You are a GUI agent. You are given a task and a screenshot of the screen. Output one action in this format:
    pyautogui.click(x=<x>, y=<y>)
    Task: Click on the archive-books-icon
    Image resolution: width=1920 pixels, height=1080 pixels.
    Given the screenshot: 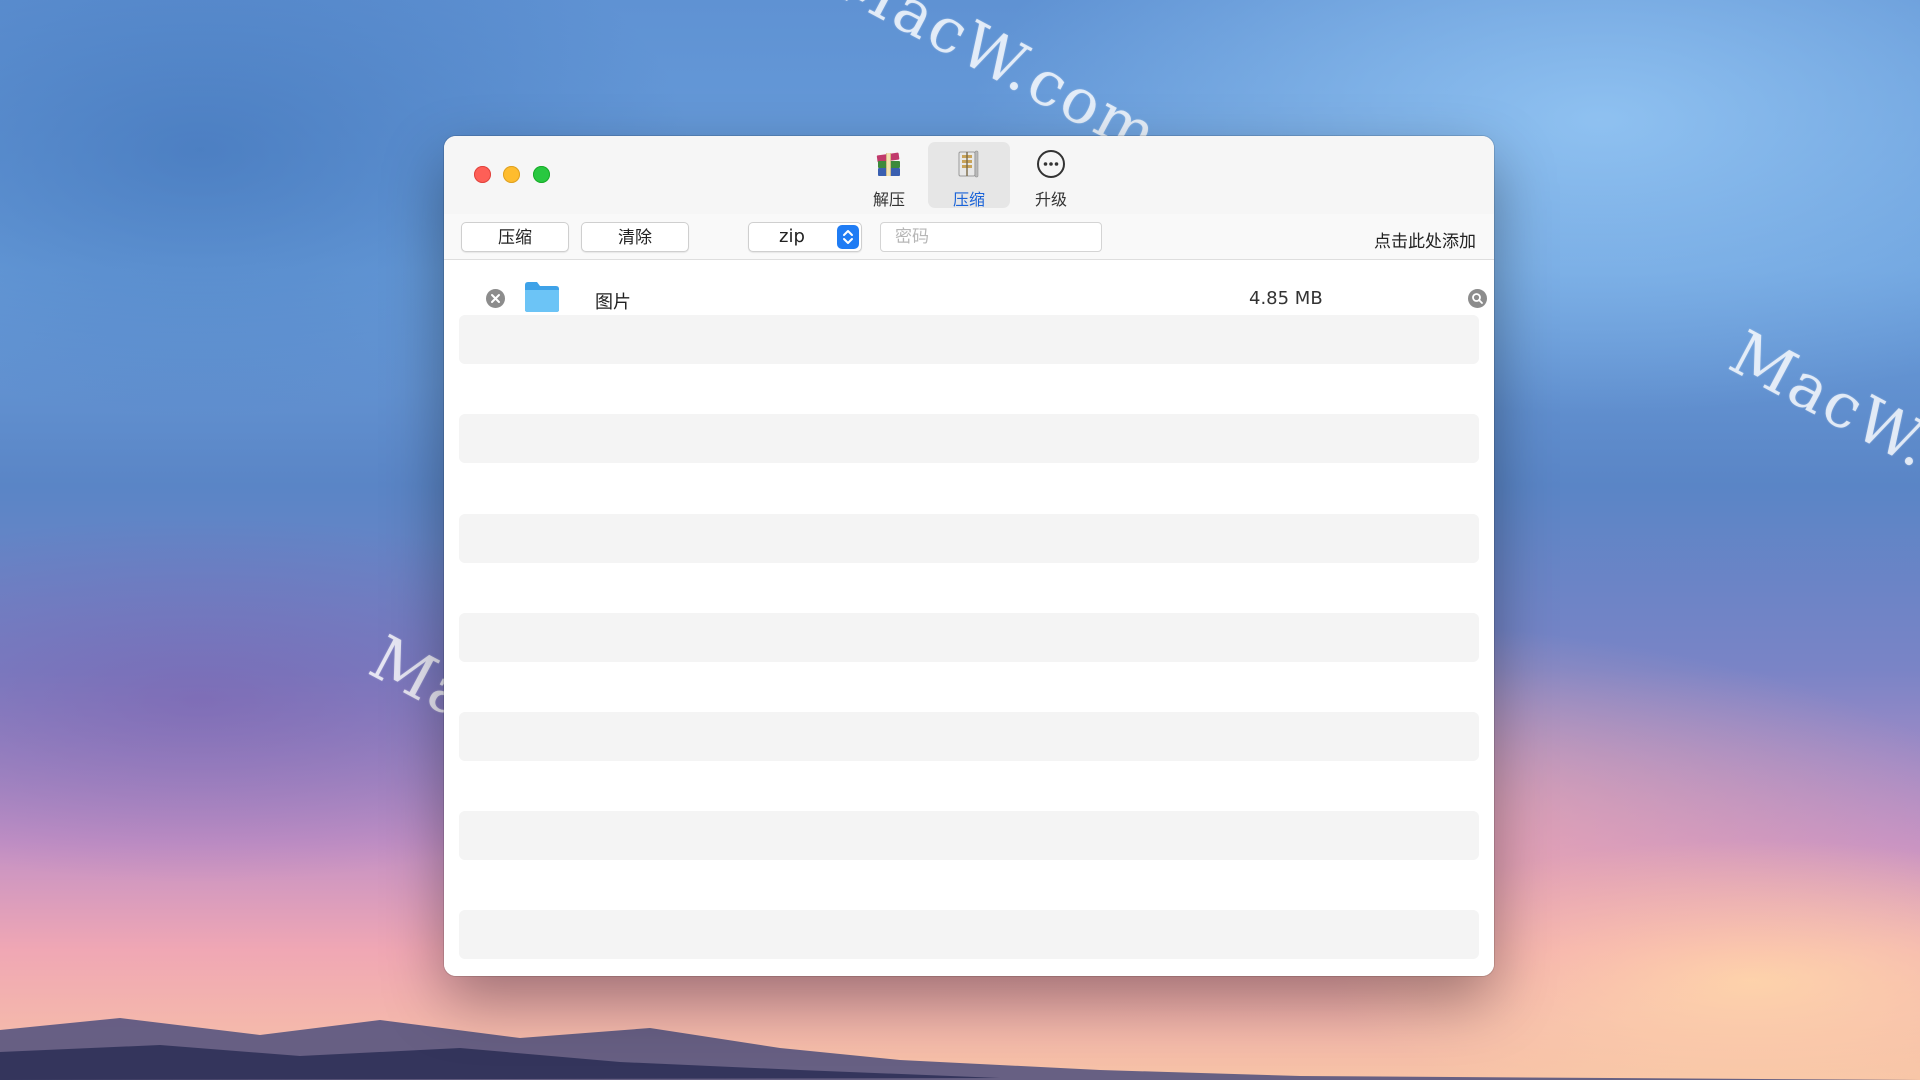 What is the action you would take?
    pyautogui.click(x=888, y=164)
    